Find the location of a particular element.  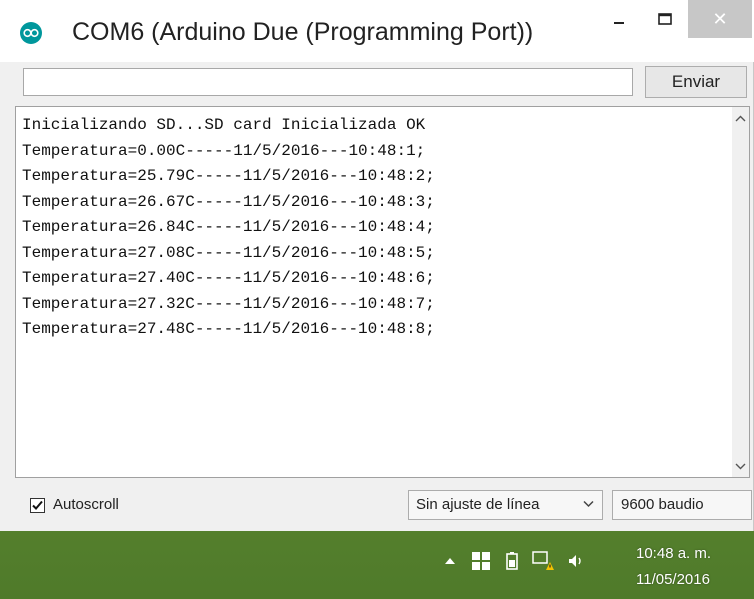

clock-time: 10:48 a. m. is located at coordinates (673, 553).